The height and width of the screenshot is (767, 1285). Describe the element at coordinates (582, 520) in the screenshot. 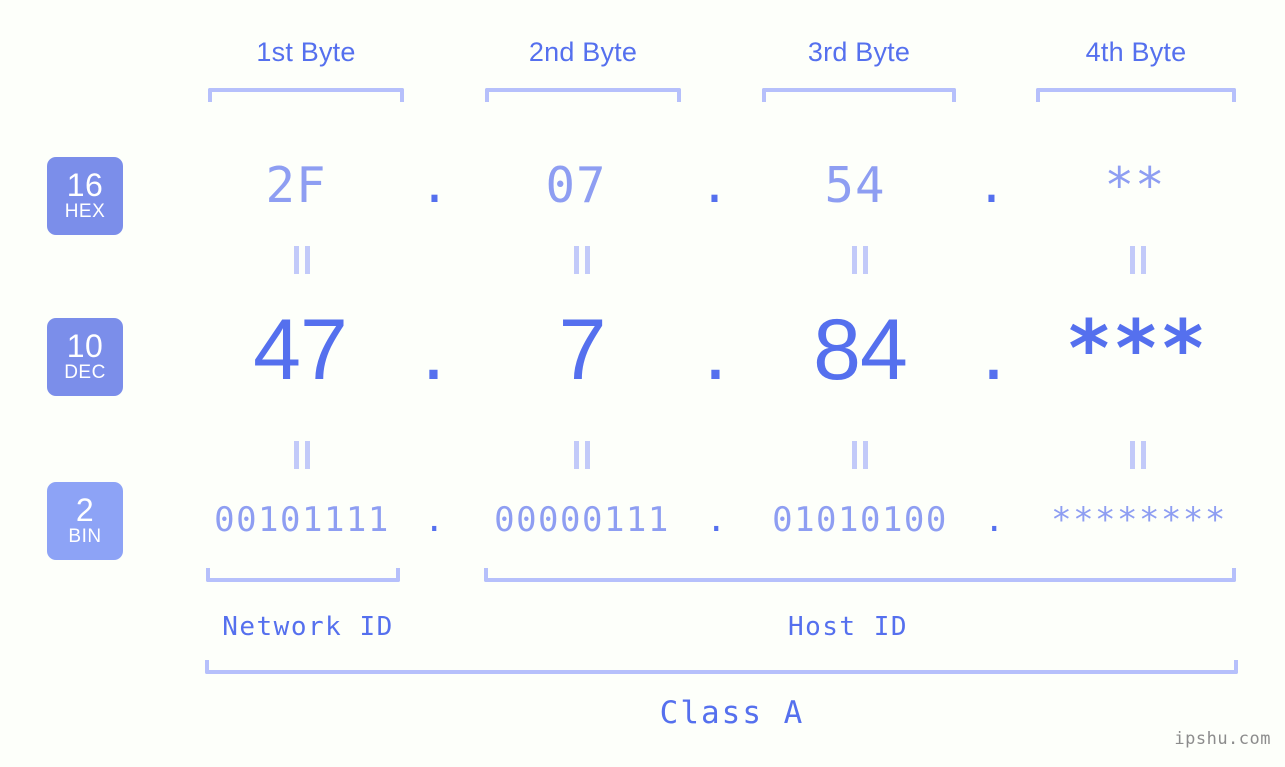

I see `bin-byte-2: 00000111` at that location.